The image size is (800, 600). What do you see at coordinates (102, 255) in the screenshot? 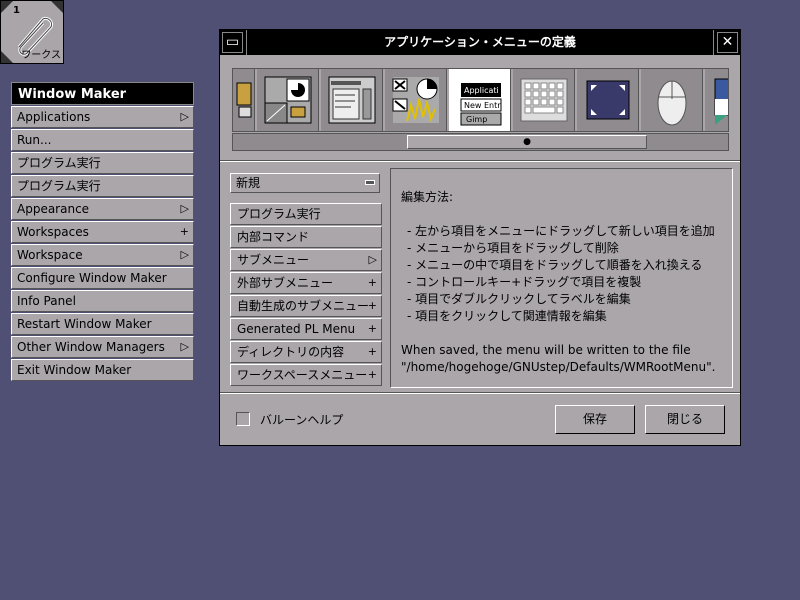
I see `root-menu-item: Workspace ▷` at bounding box center [102, 255].